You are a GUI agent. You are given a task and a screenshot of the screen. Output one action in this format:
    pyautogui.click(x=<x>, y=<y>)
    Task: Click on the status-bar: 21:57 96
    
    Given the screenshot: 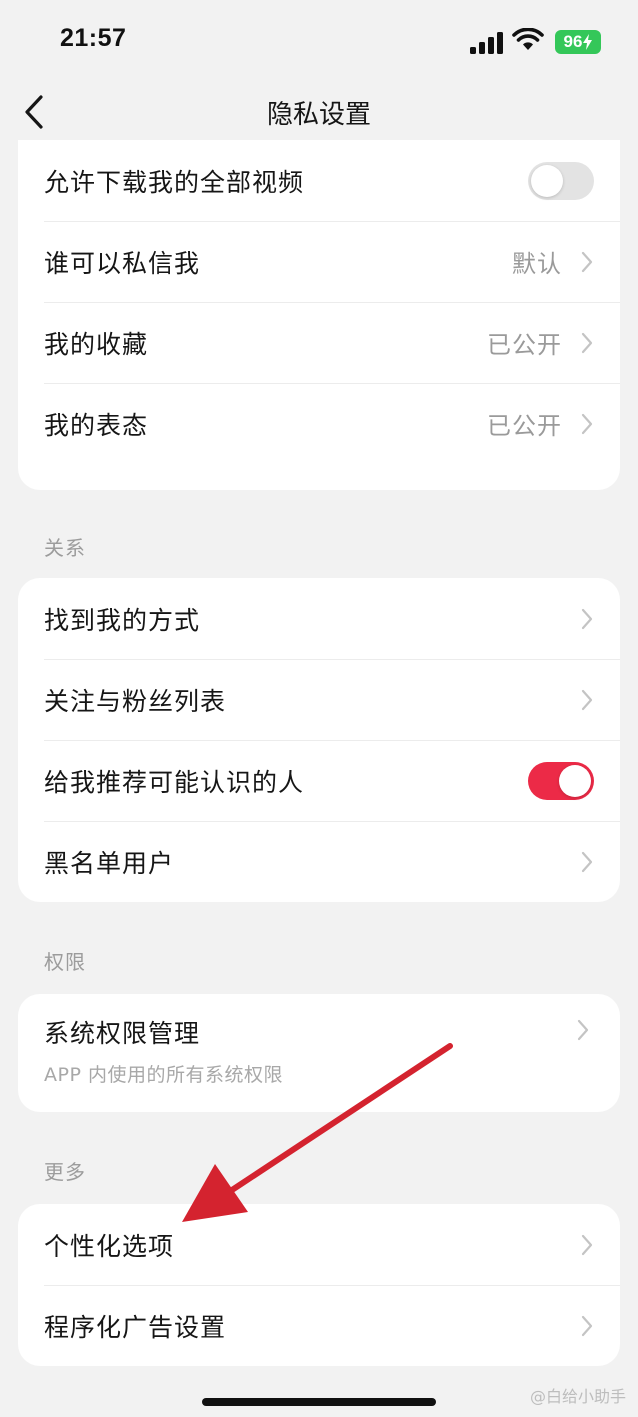 What is the action you would take?
    pyautogui.click(x=319, y=42)
    